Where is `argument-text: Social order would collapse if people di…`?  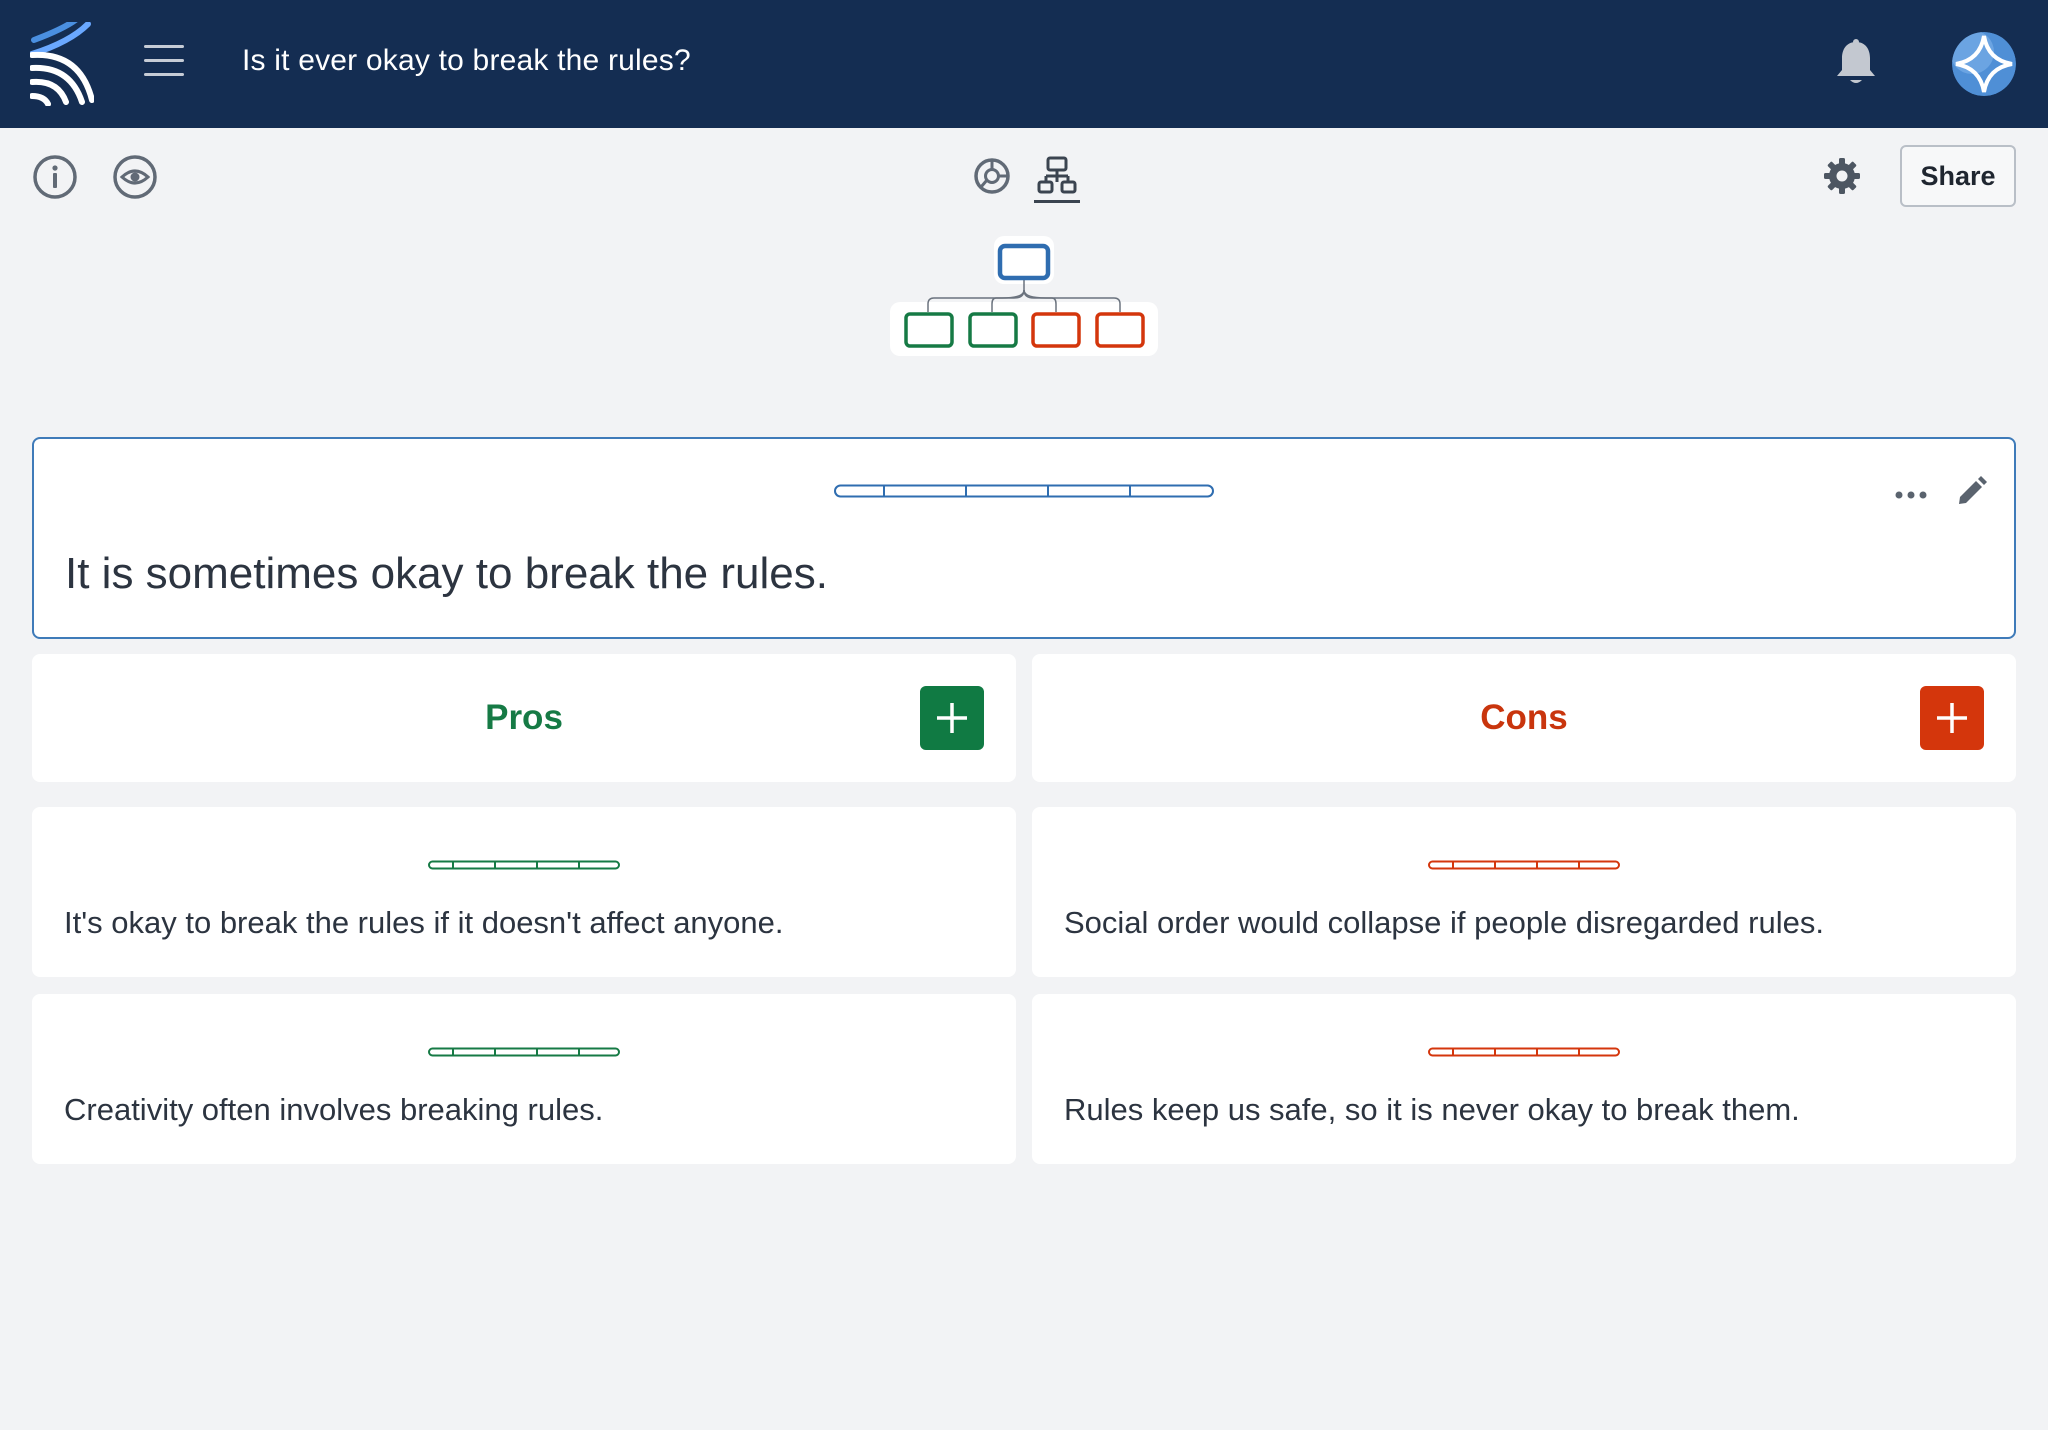
argument-text: Social order would collapse if people di… is located at coordinates (1444, 922).